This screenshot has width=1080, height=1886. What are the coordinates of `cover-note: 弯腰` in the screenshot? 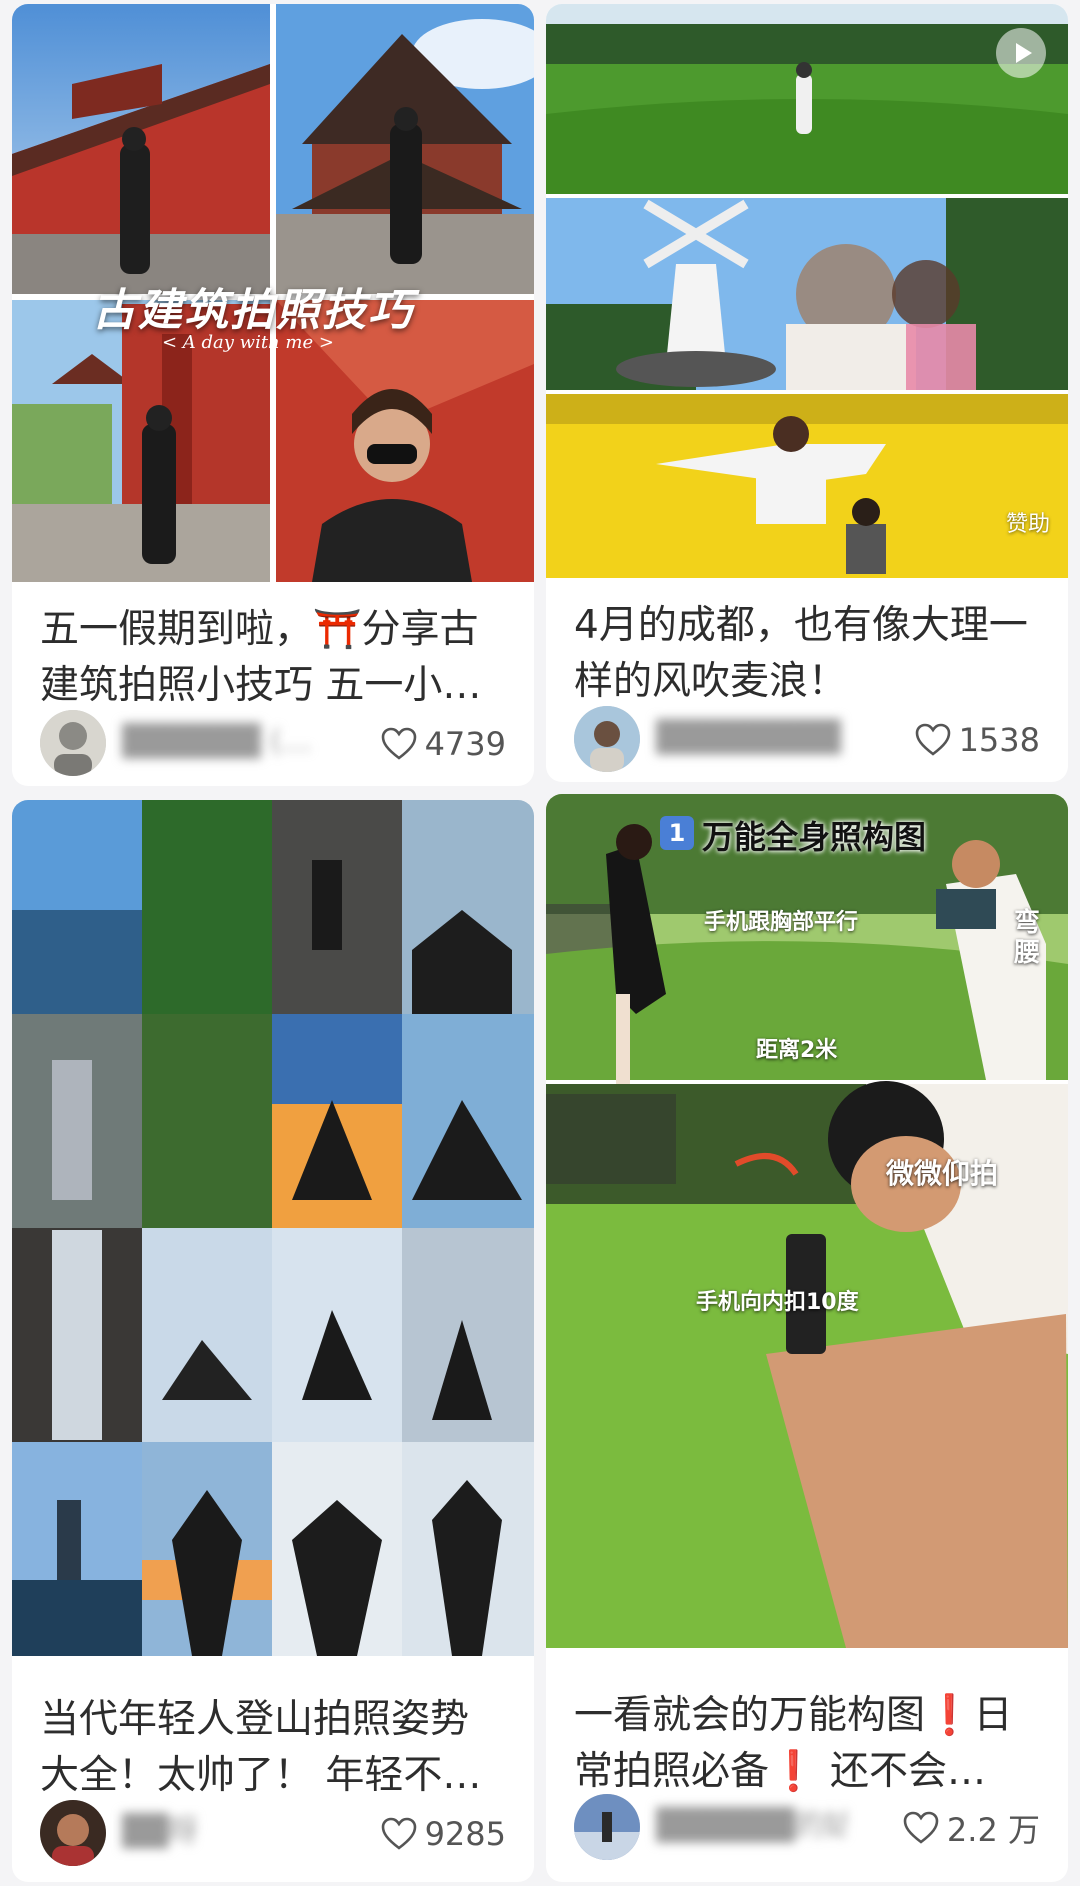 It's located at (1027, 938).